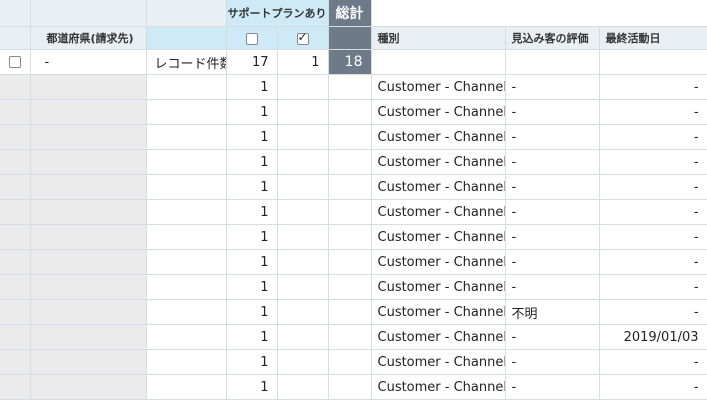 Image resolution: width=707 pixels, height=400 pixels. What do you see at coordinates (350, 62) in the screenshot?
I see `grand-total: 18` at bounding box center [350, 62].